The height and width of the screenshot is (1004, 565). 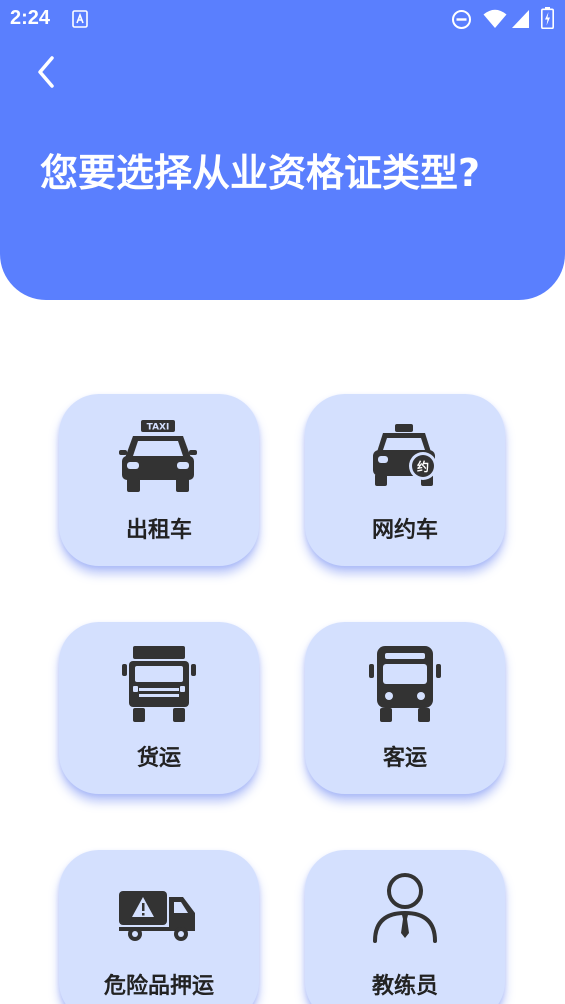 I want to click on taxi-sign-text: TAXI, so click(x=158, y=428).